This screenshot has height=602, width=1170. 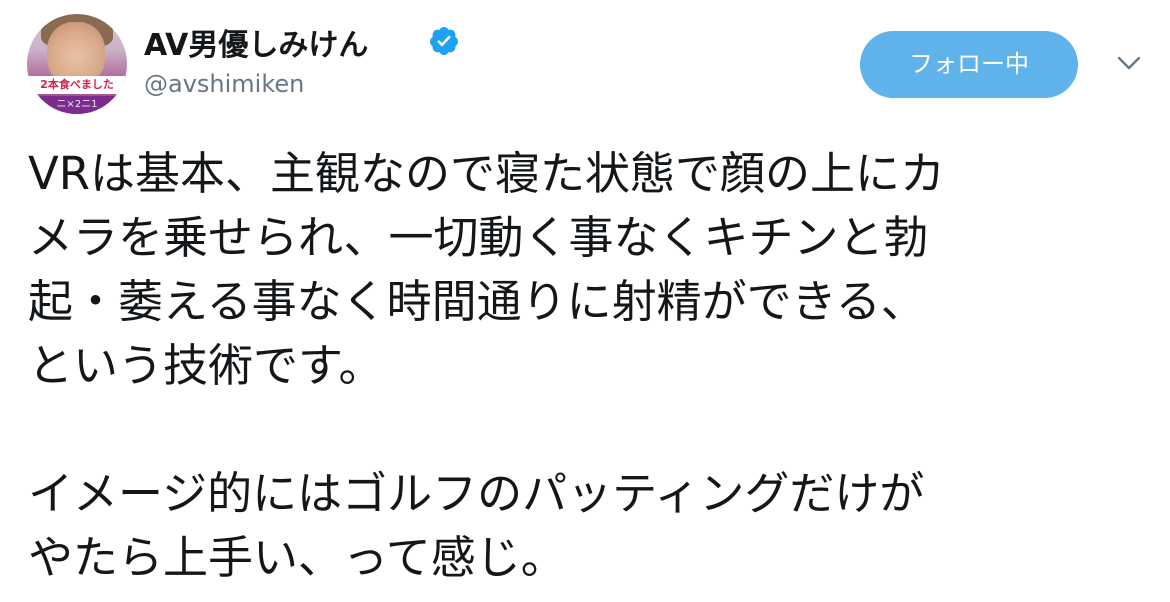 I want to click on following-button: フォロー中, so click(x=969, y=64).